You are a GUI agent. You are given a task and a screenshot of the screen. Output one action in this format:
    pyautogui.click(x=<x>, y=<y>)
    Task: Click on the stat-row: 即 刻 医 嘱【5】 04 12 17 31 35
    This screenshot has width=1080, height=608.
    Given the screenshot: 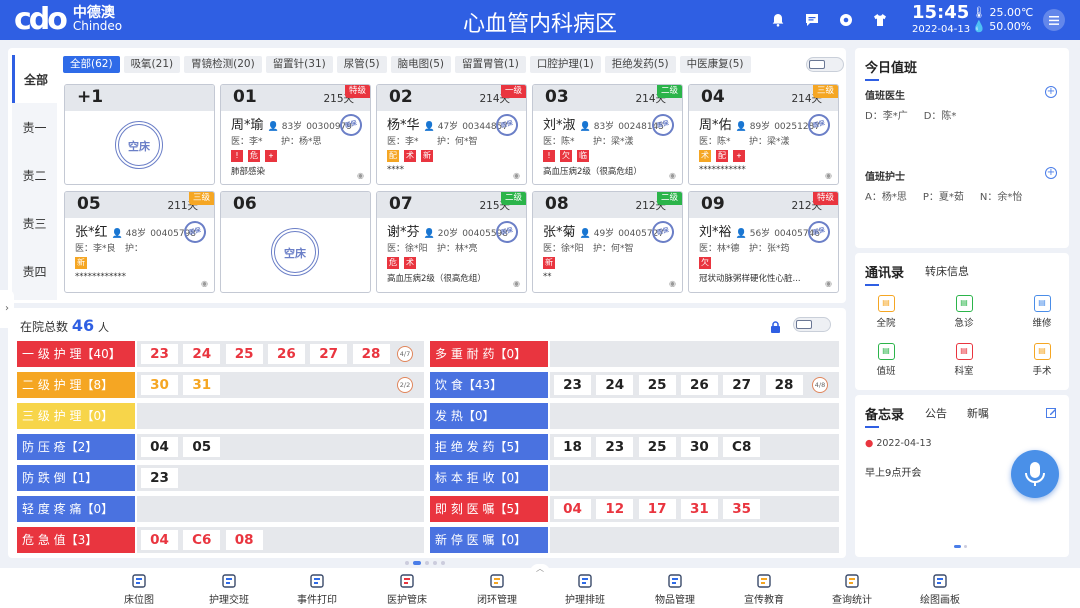 What is the action you would take?
    pyautogui.click(x=634, y=509)
    